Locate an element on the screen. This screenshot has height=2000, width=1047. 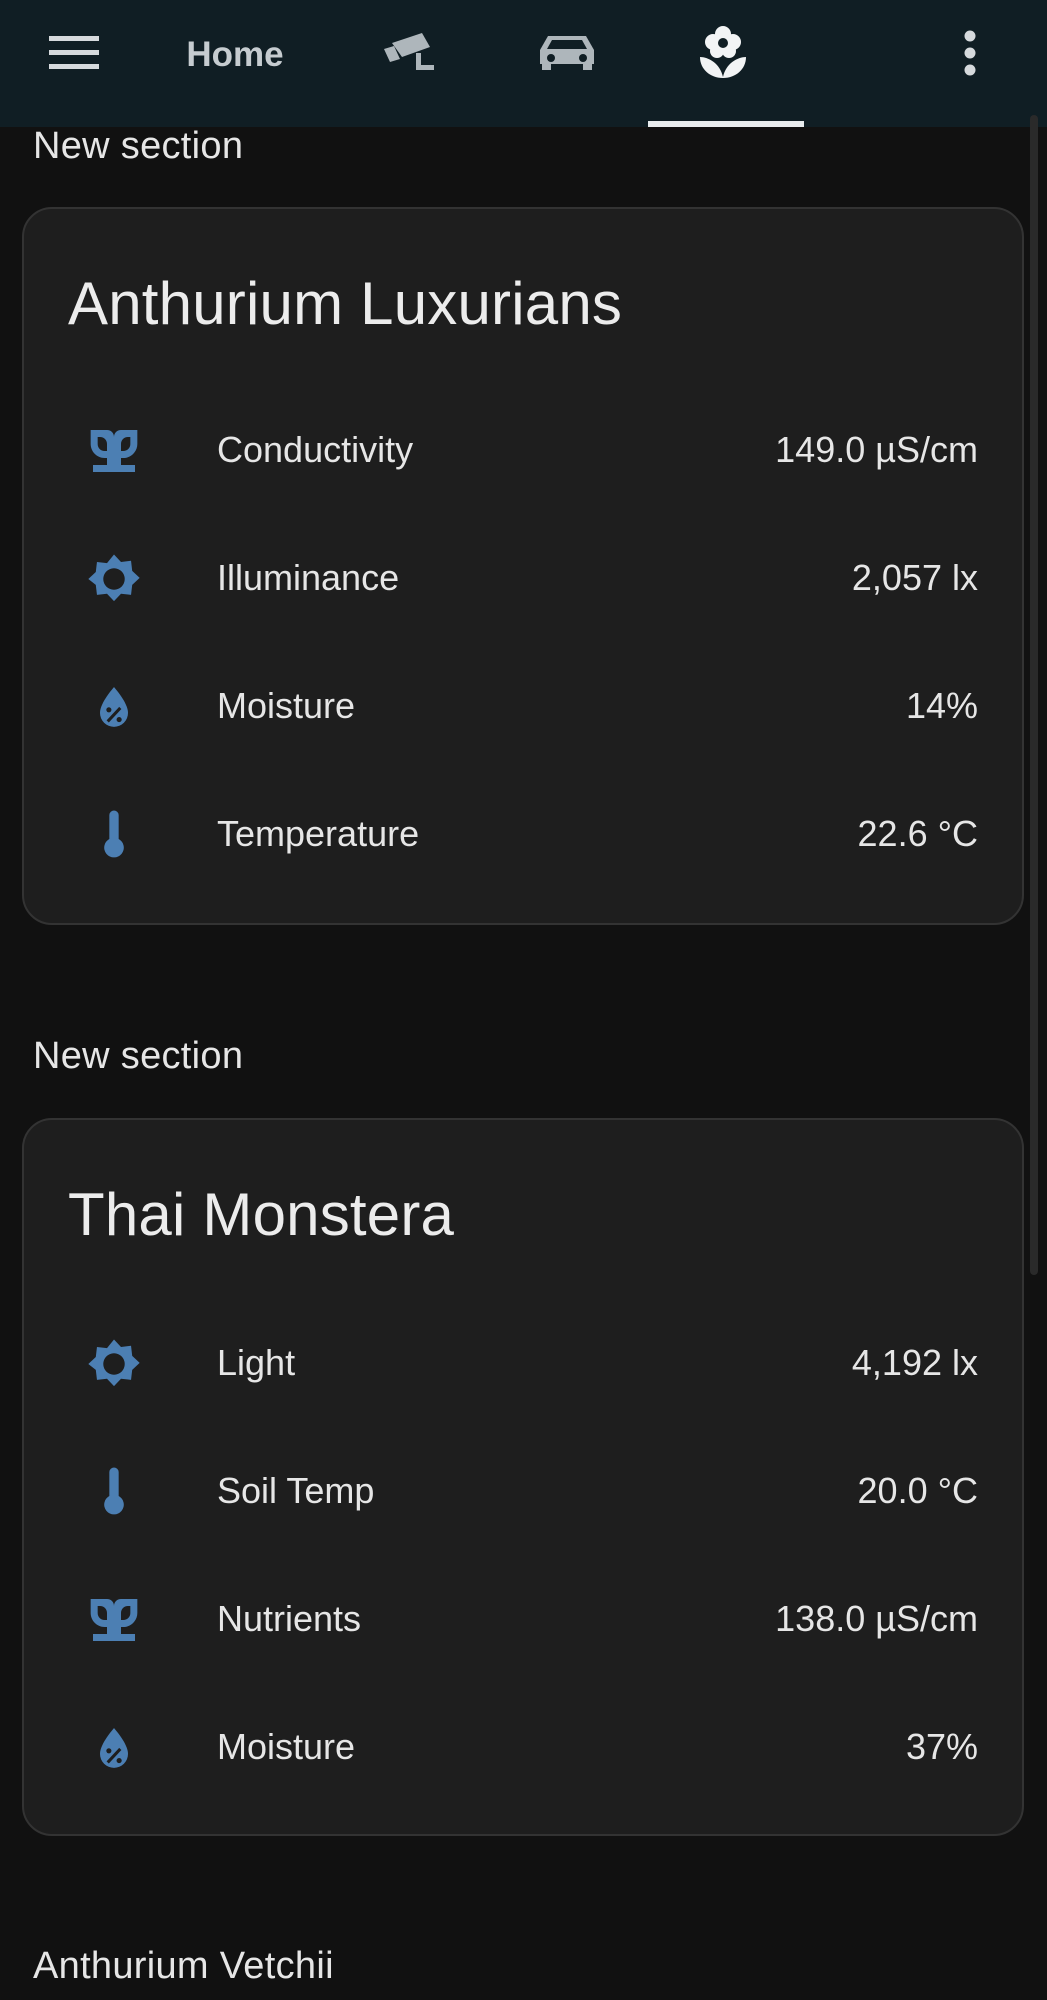
entity-row-moisture: Moisture 37% is located at coordinates (523, 1748).